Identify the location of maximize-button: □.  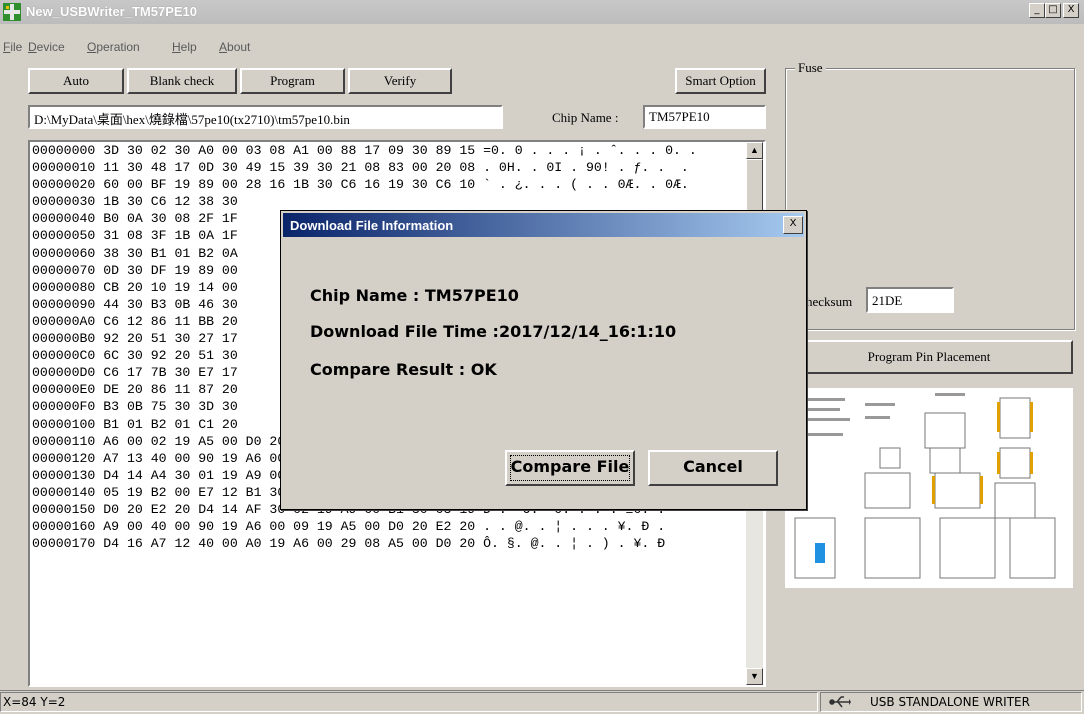
(1053, 10).